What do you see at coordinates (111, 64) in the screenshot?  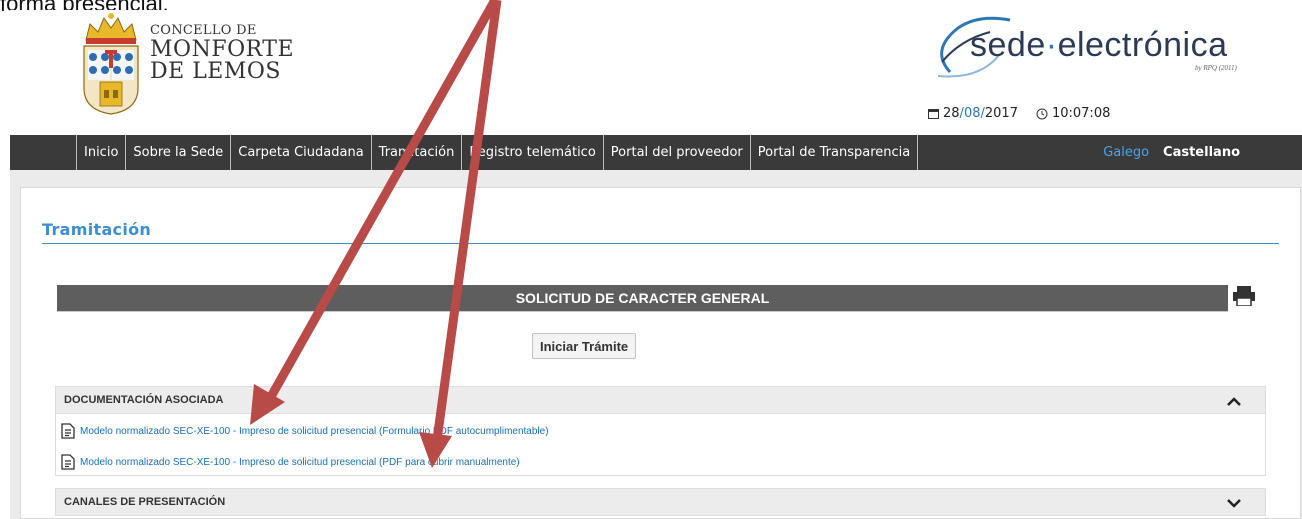 I see `coat-of-arms-icon` at bounding box center [111, 64].